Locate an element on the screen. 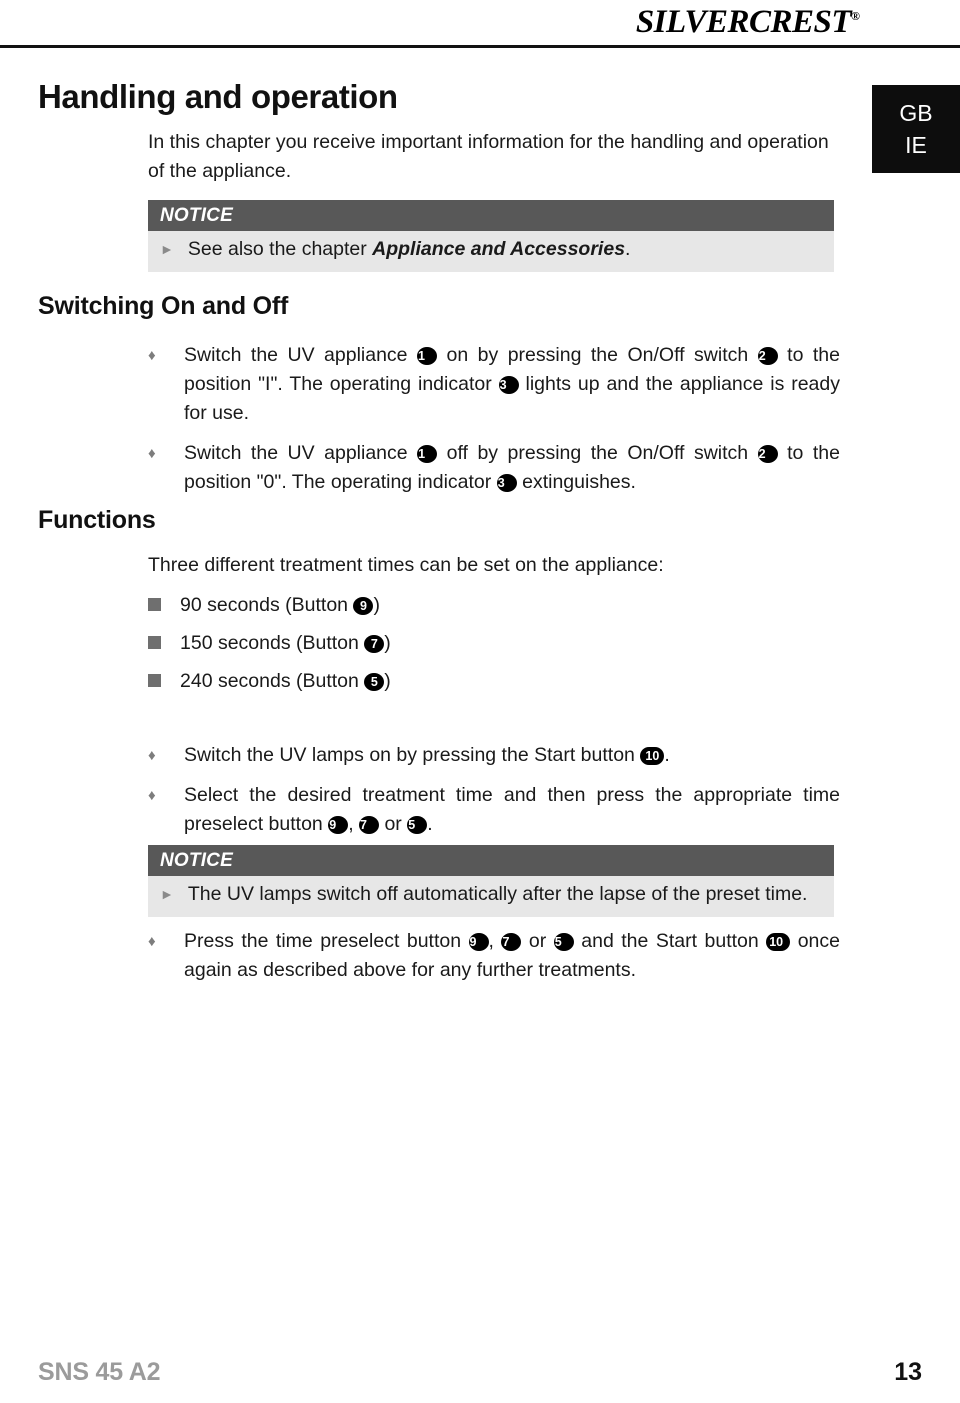 The width and height of the screenshot is (960, 1403). country-badge-line-1: GB is located at coordinates (916, 113).